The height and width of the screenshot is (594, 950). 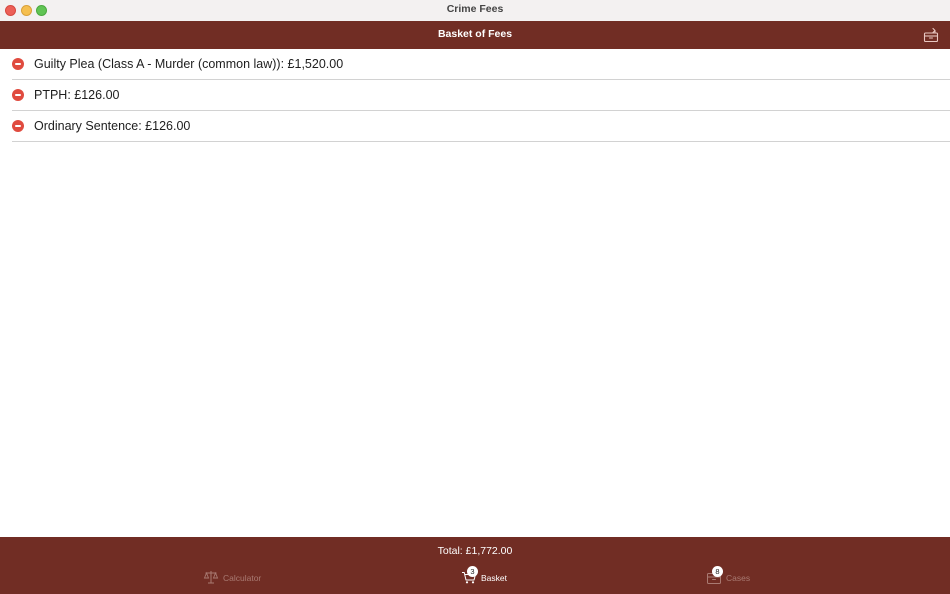 I want to click on tab-basket: 3 Basket, so click(x=486, y=577).